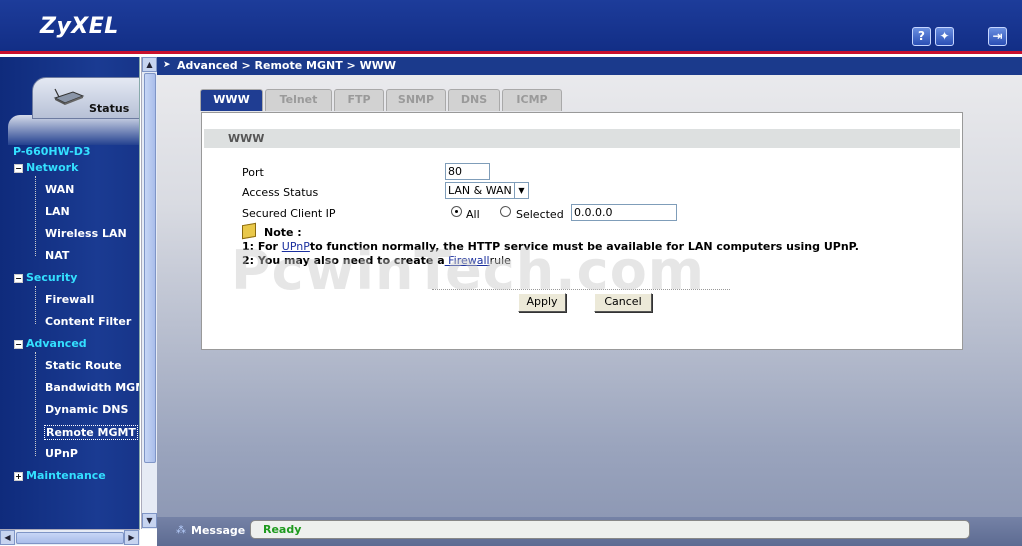 The image size is (1022, 546). Describe the element at coordinates (359, 100) in the screenshot. I see `tab-ftp: FTP` at that location.